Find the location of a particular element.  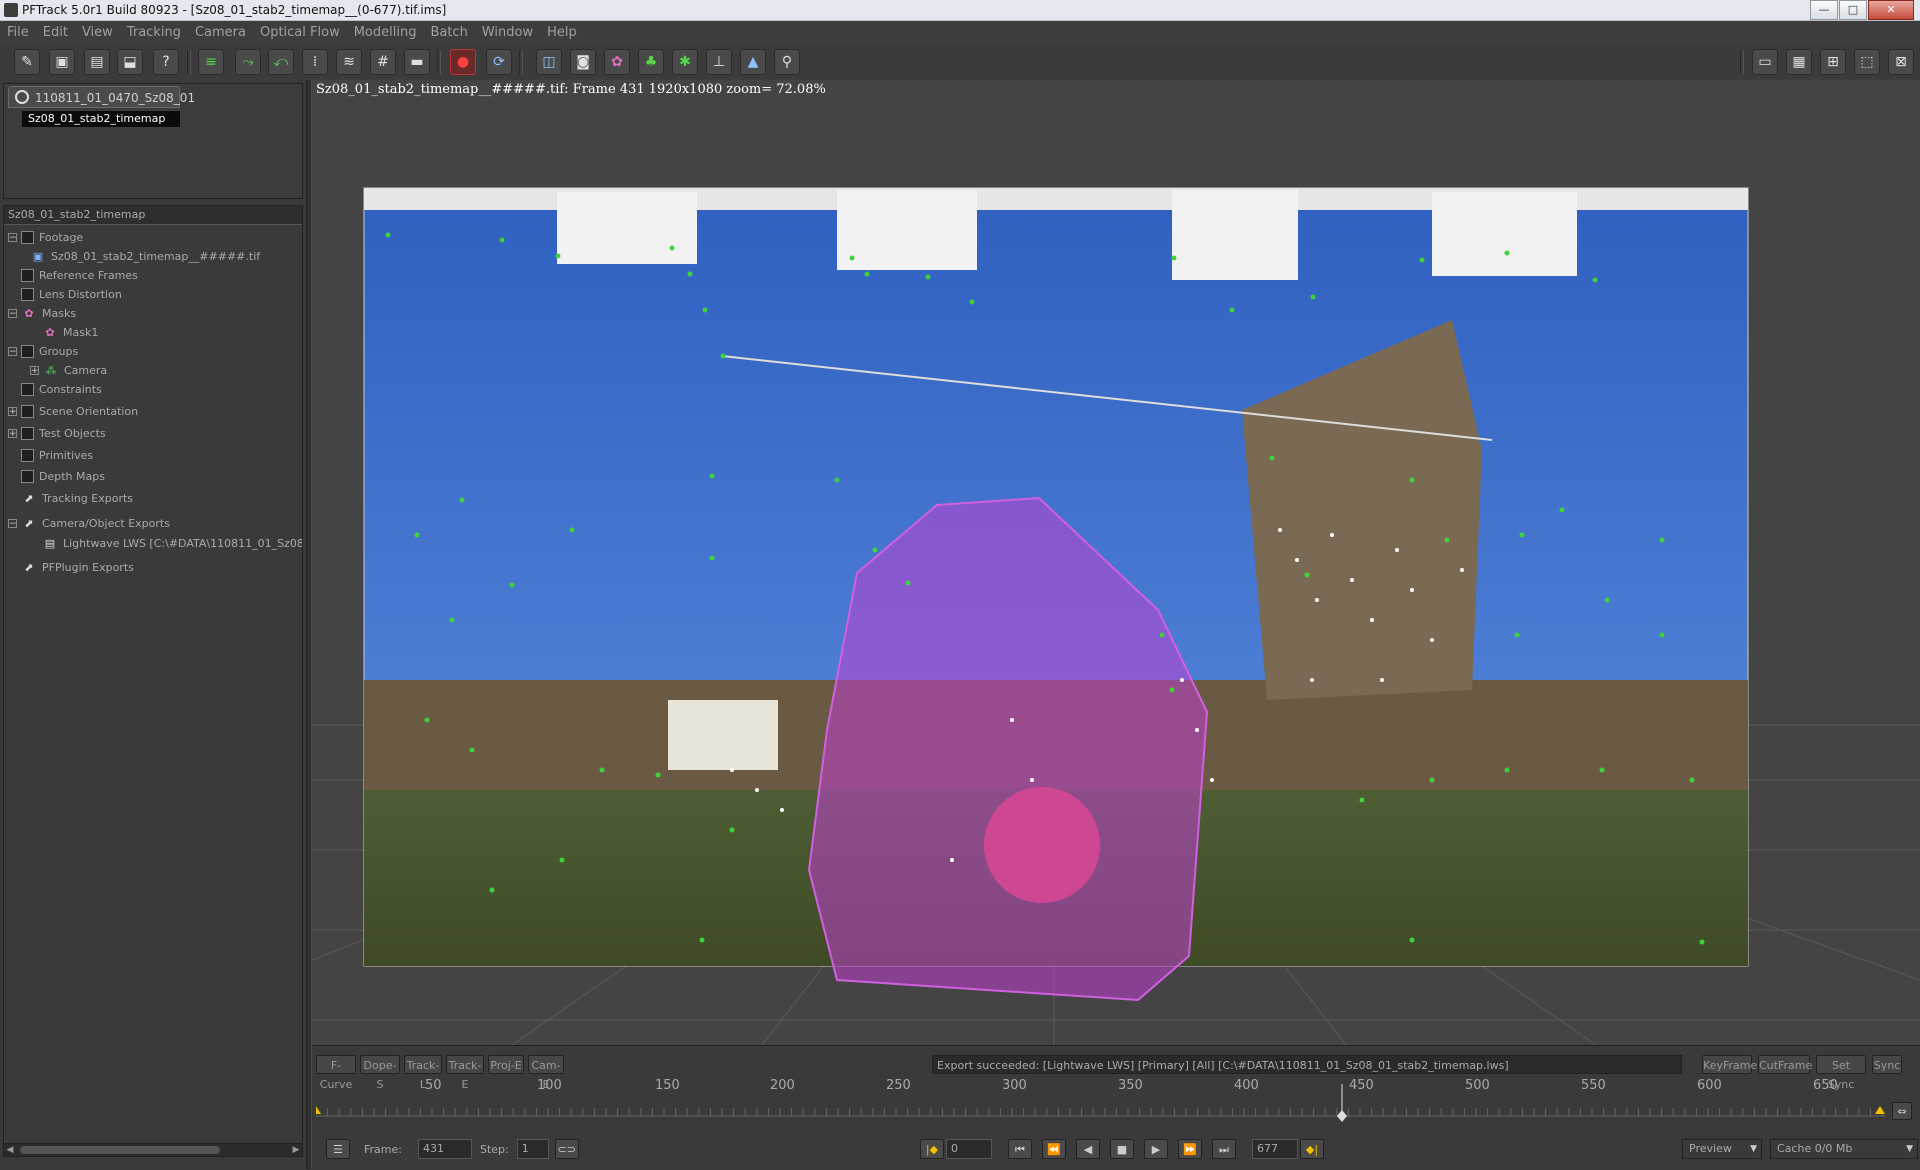

tree-item-mask1: ✿ Mask1 is located at coordinates (70, 332).